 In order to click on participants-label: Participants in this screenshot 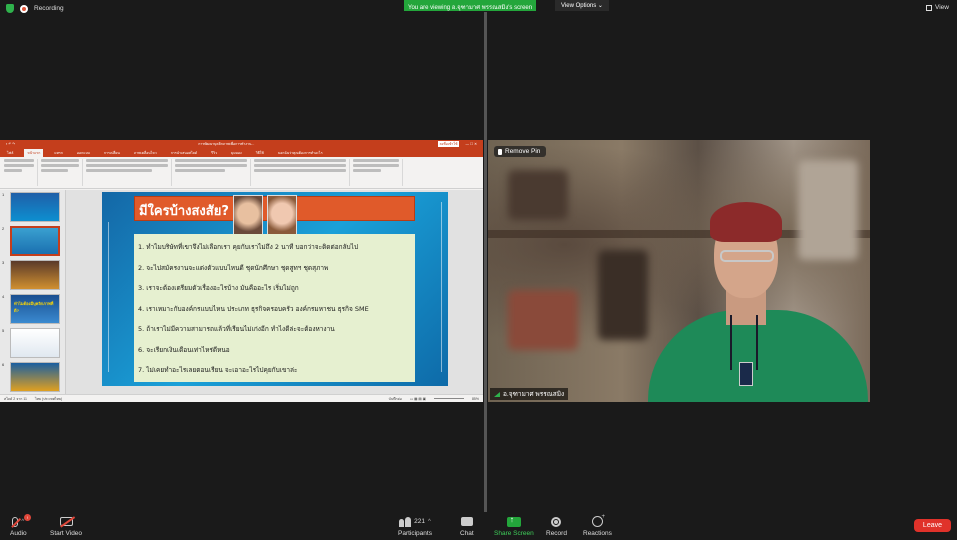, I will do `click(415, 533)`.